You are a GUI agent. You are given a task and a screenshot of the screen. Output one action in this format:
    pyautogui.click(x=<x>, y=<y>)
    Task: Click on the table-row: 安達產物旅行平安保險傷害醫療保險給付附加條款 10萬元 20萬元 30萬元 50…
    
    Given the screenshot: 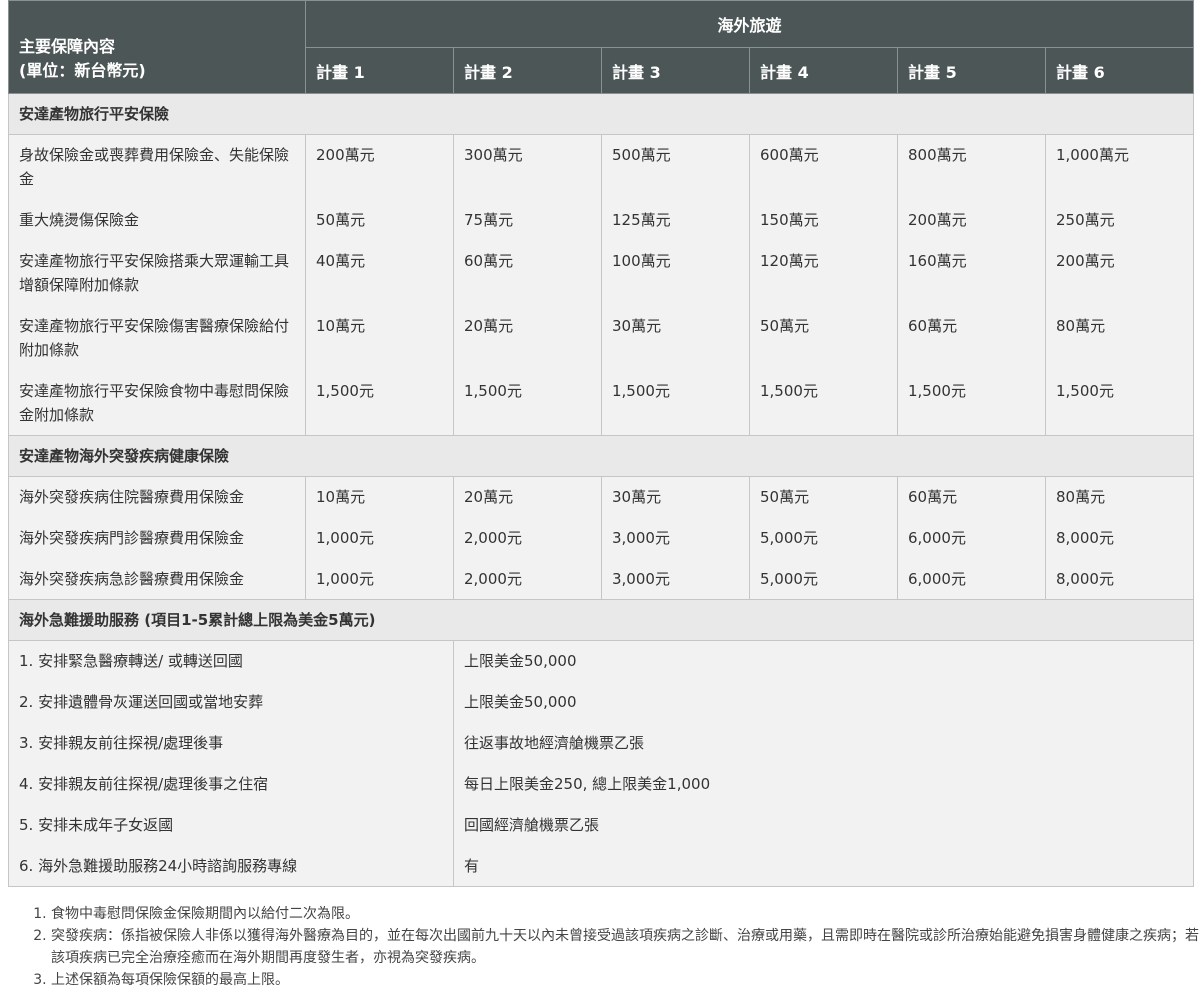 What is the action you would take?
    pyautogui.click(x=601, y=338)
    